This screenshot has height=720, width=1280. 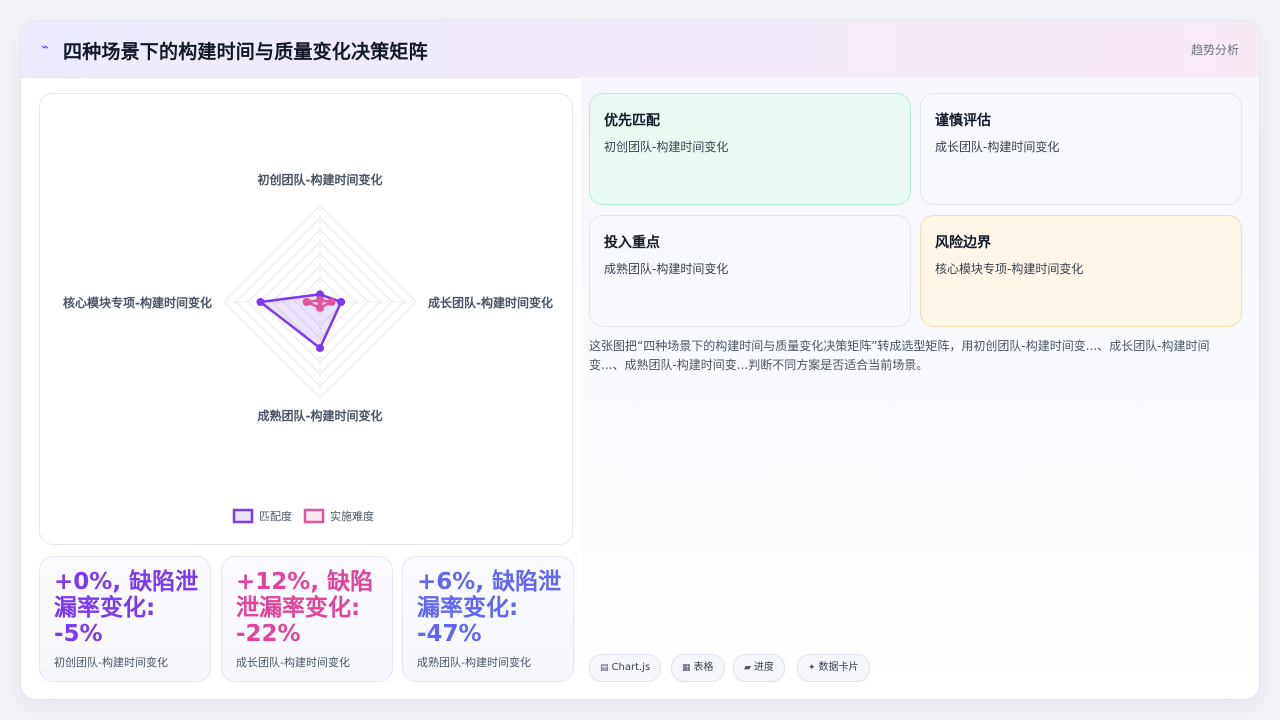 What do you see at coordinates (293, 662) in the screenshot?
I see `stat-label: 成长团队-构建时间变化` at bounding box center [293, 662].